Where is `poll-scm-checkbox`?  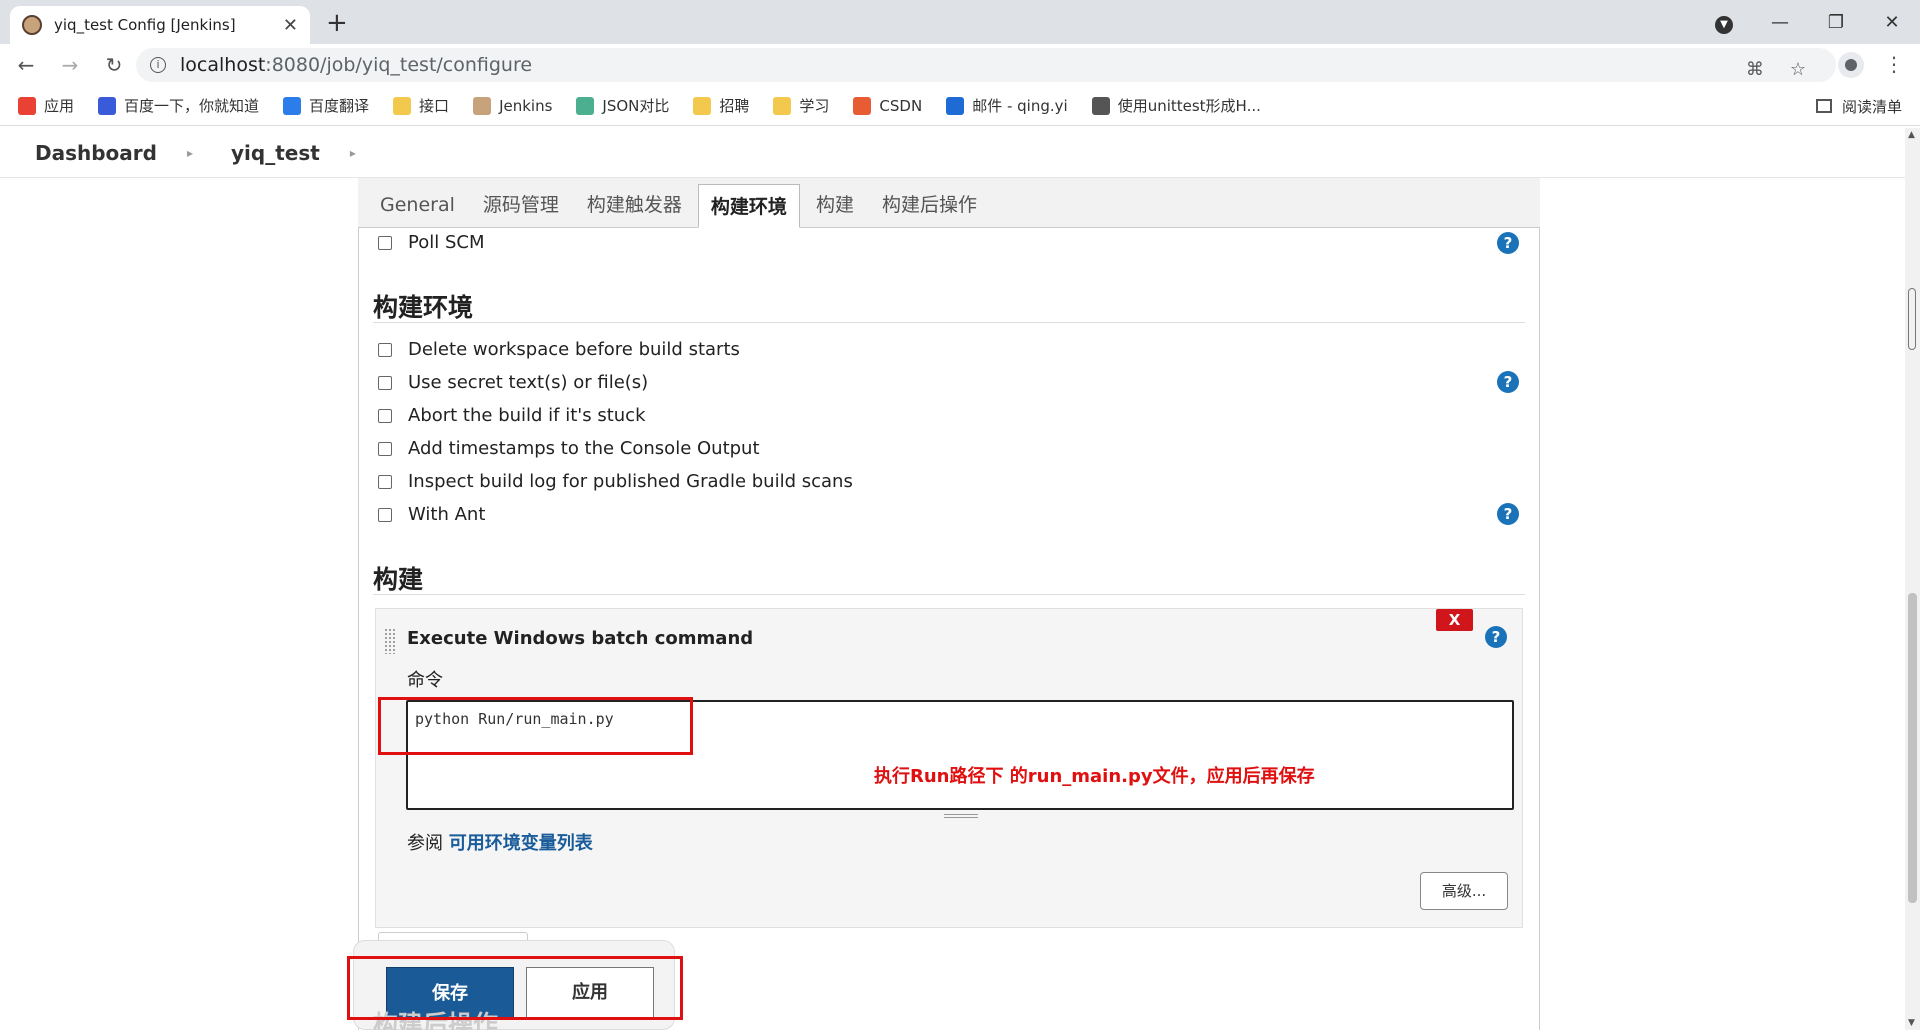
poll-scm-checkbox is located at coordinates (385, 242).